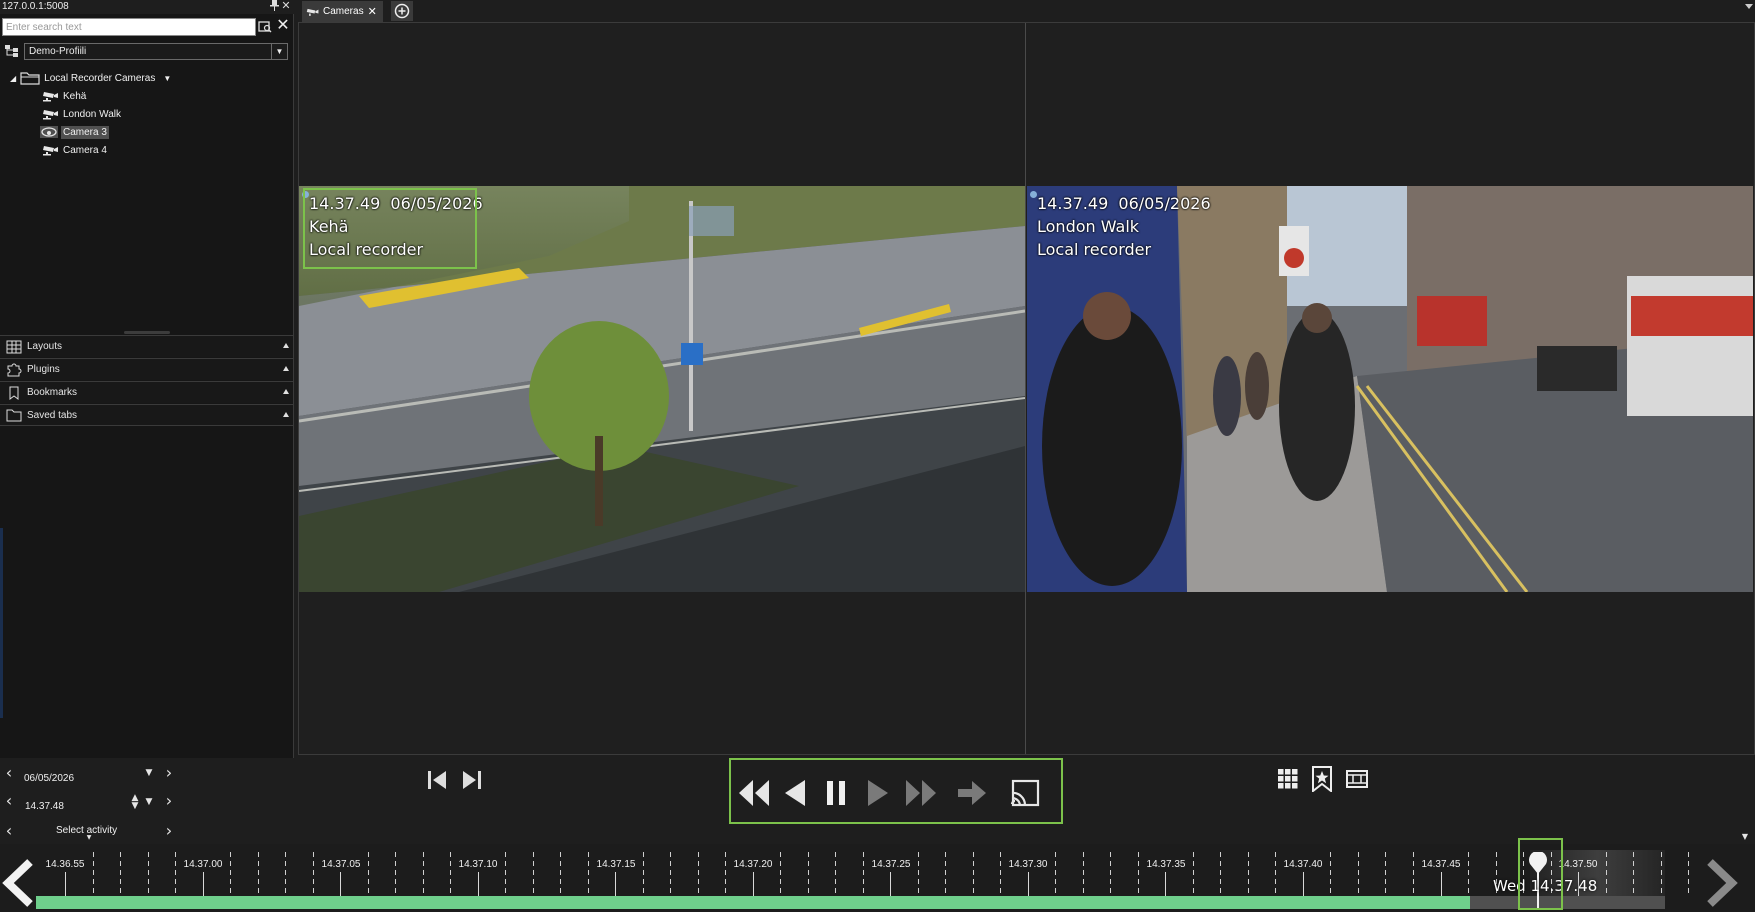  What do you see at coordinates (396, 226) in the screenshot?
I see `video-overlay-keha: 14.37.49 06/05/2026 Kehä Local recorder` at bounding box center [396, 226].